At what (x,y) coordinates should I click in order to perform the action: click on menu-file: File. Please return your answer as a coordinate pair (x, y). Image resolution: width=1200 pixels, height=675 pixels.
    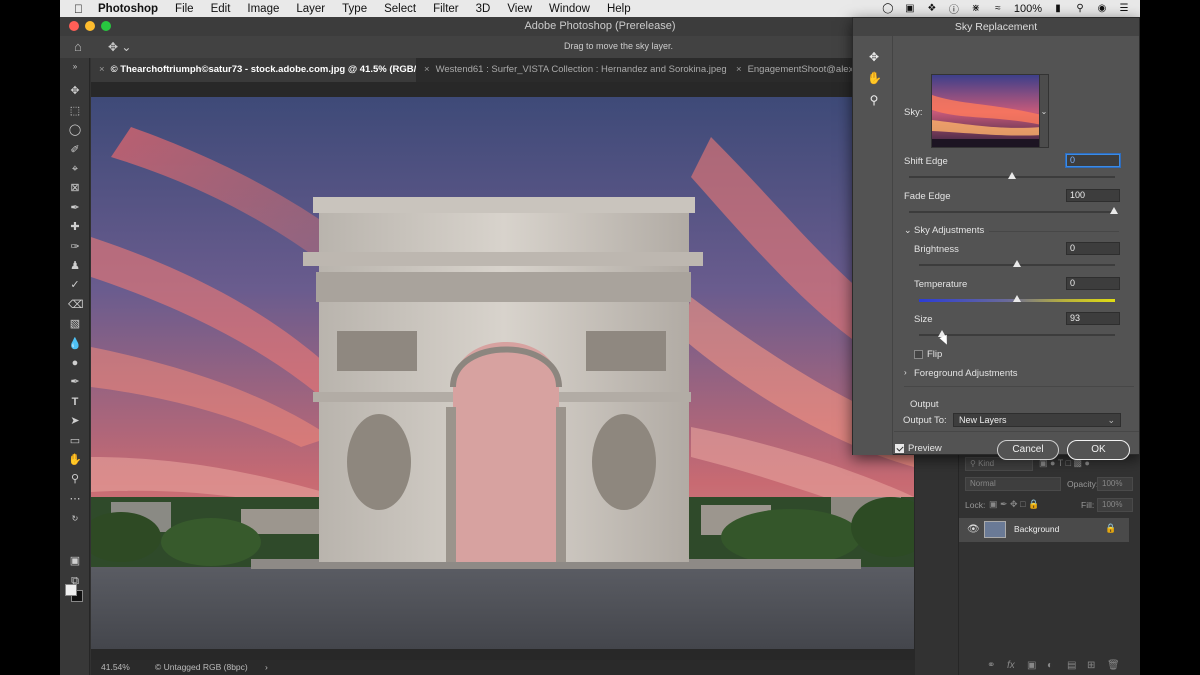
    Looking at the image, I should click on (184, 9).